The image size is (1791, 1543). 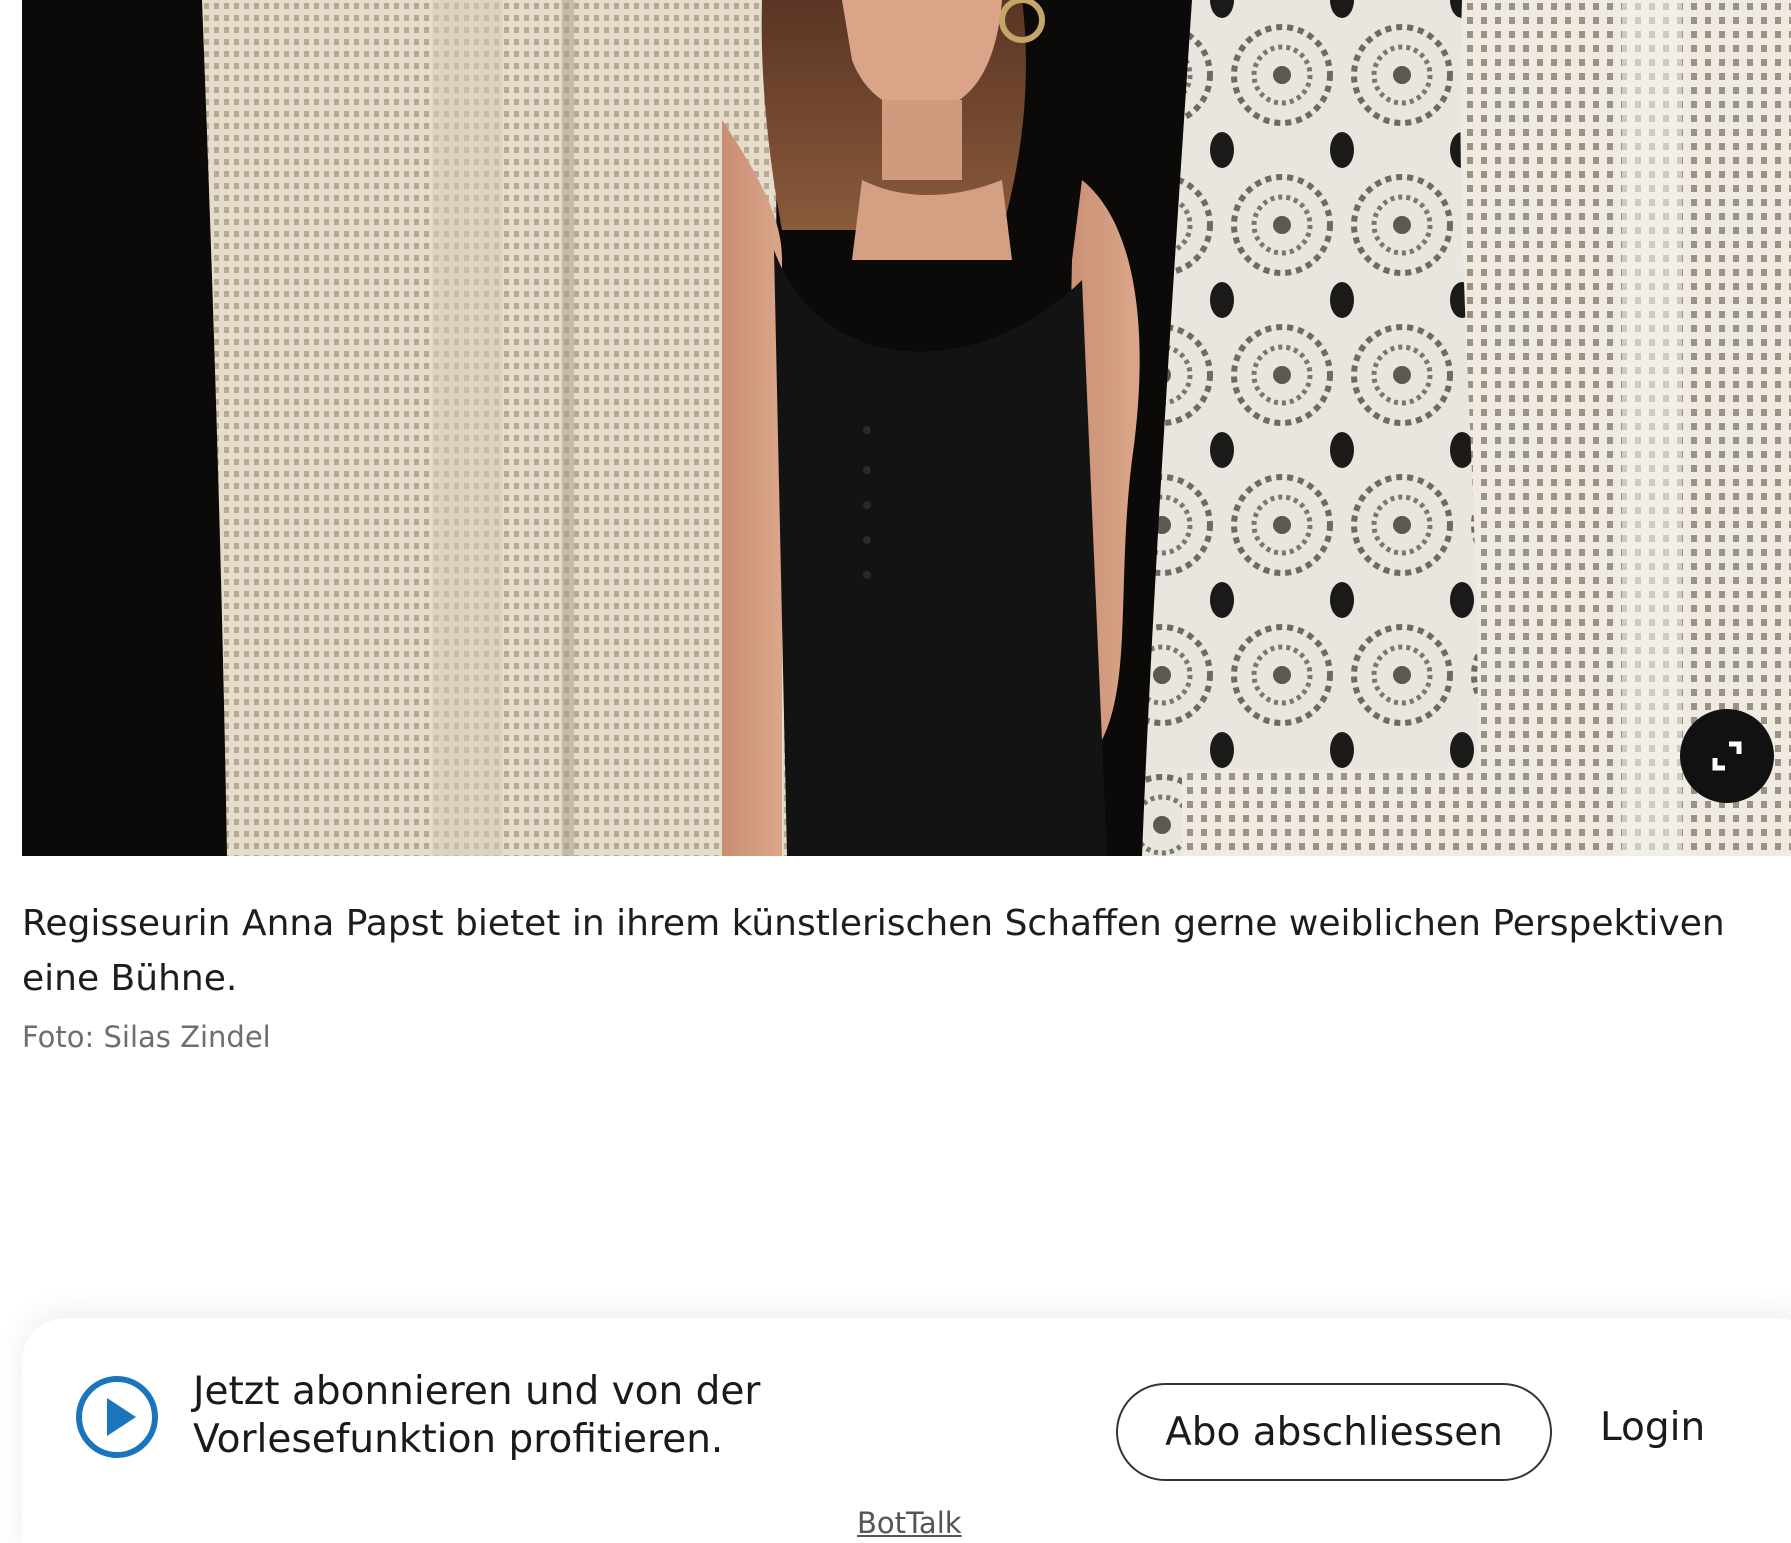 I want to click on subscribe-button: Abo abschliessen, so click(x=1334, y=1432).